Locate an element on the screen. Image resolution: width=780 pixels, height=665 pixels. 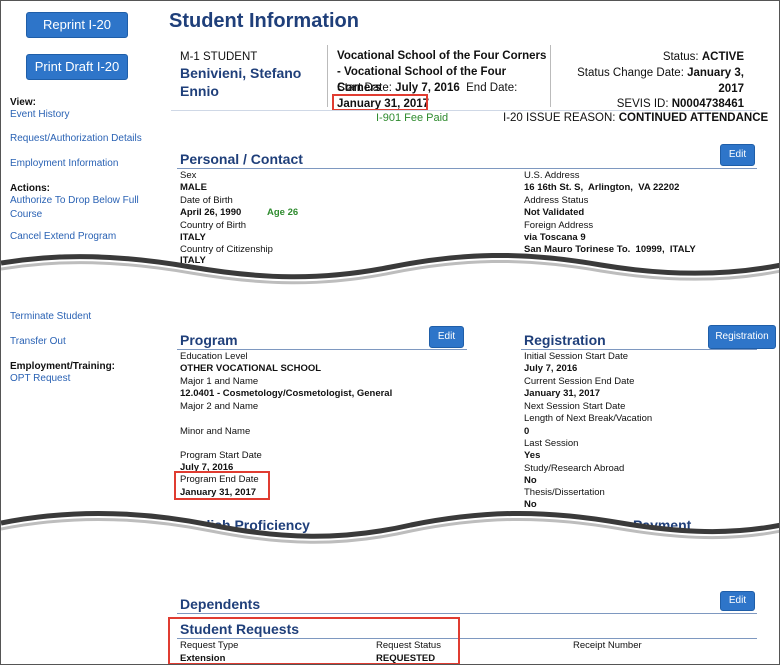
issue-reason: I-20 ISSUE REASON: CONTINUED ATTENDANCE is located at coordinates (635, 118).